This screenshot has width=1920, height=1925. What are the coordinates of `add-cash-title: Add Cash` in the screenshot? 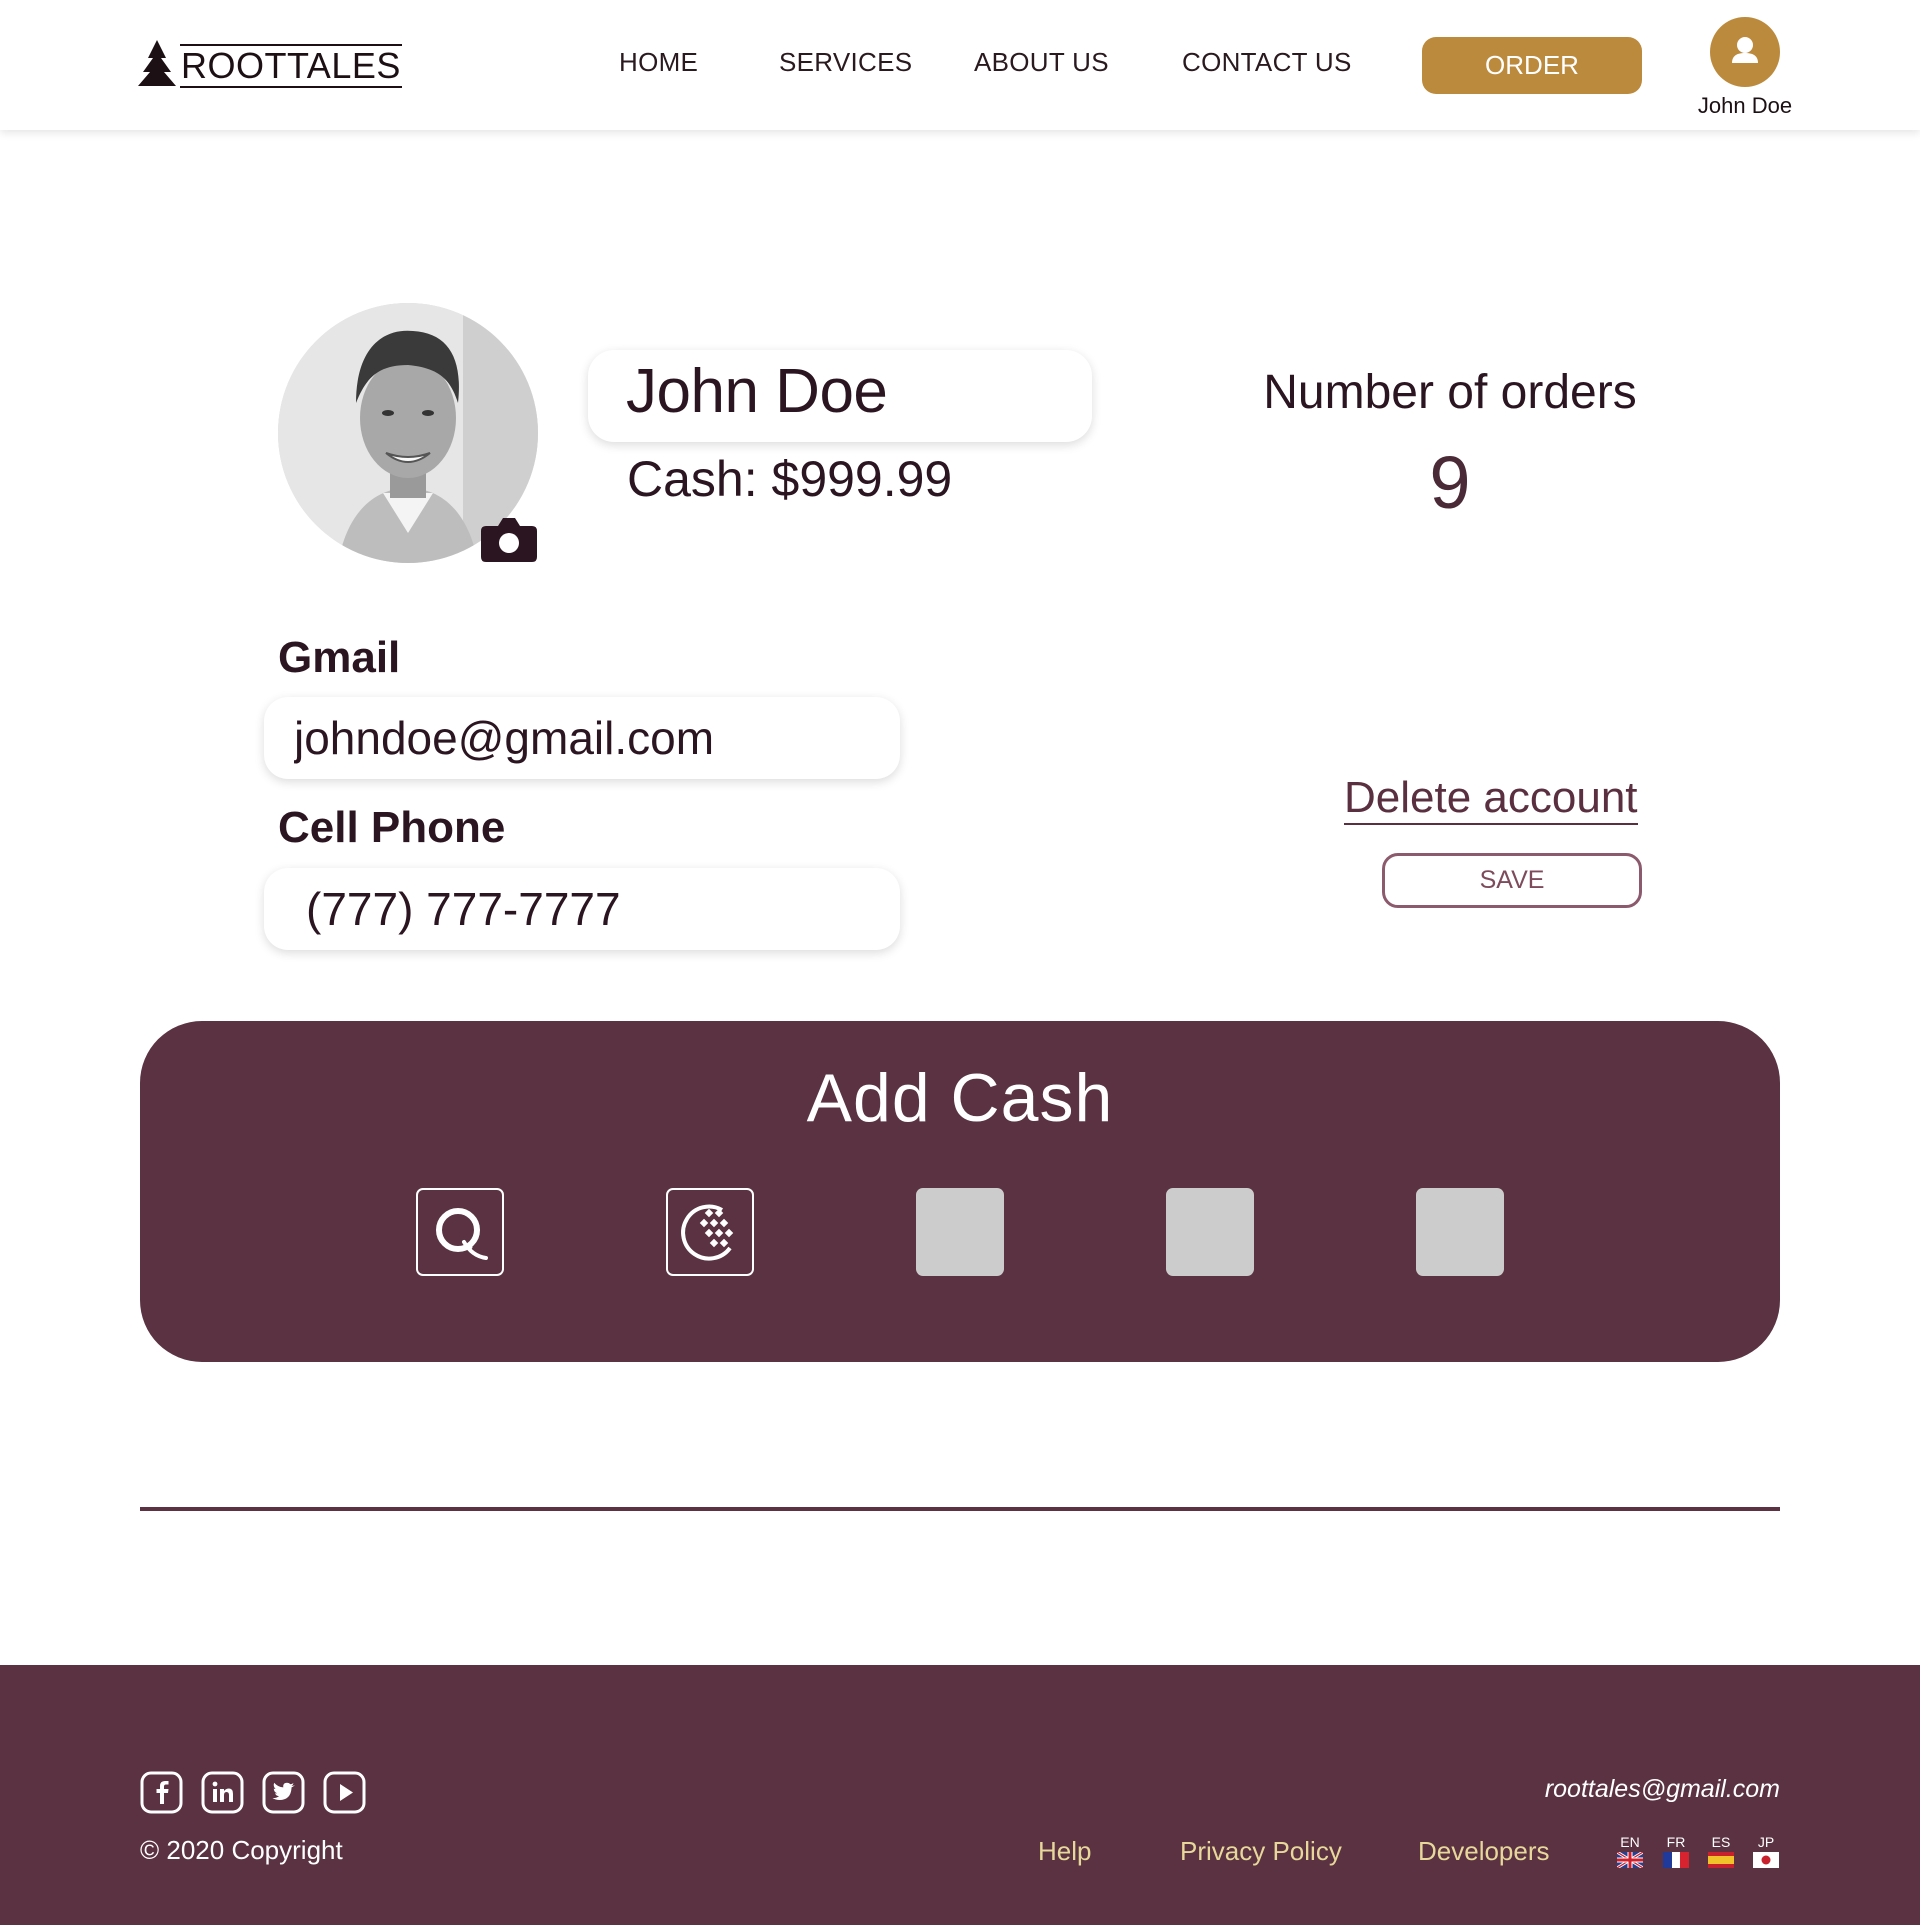 It's located at (960, 1098).